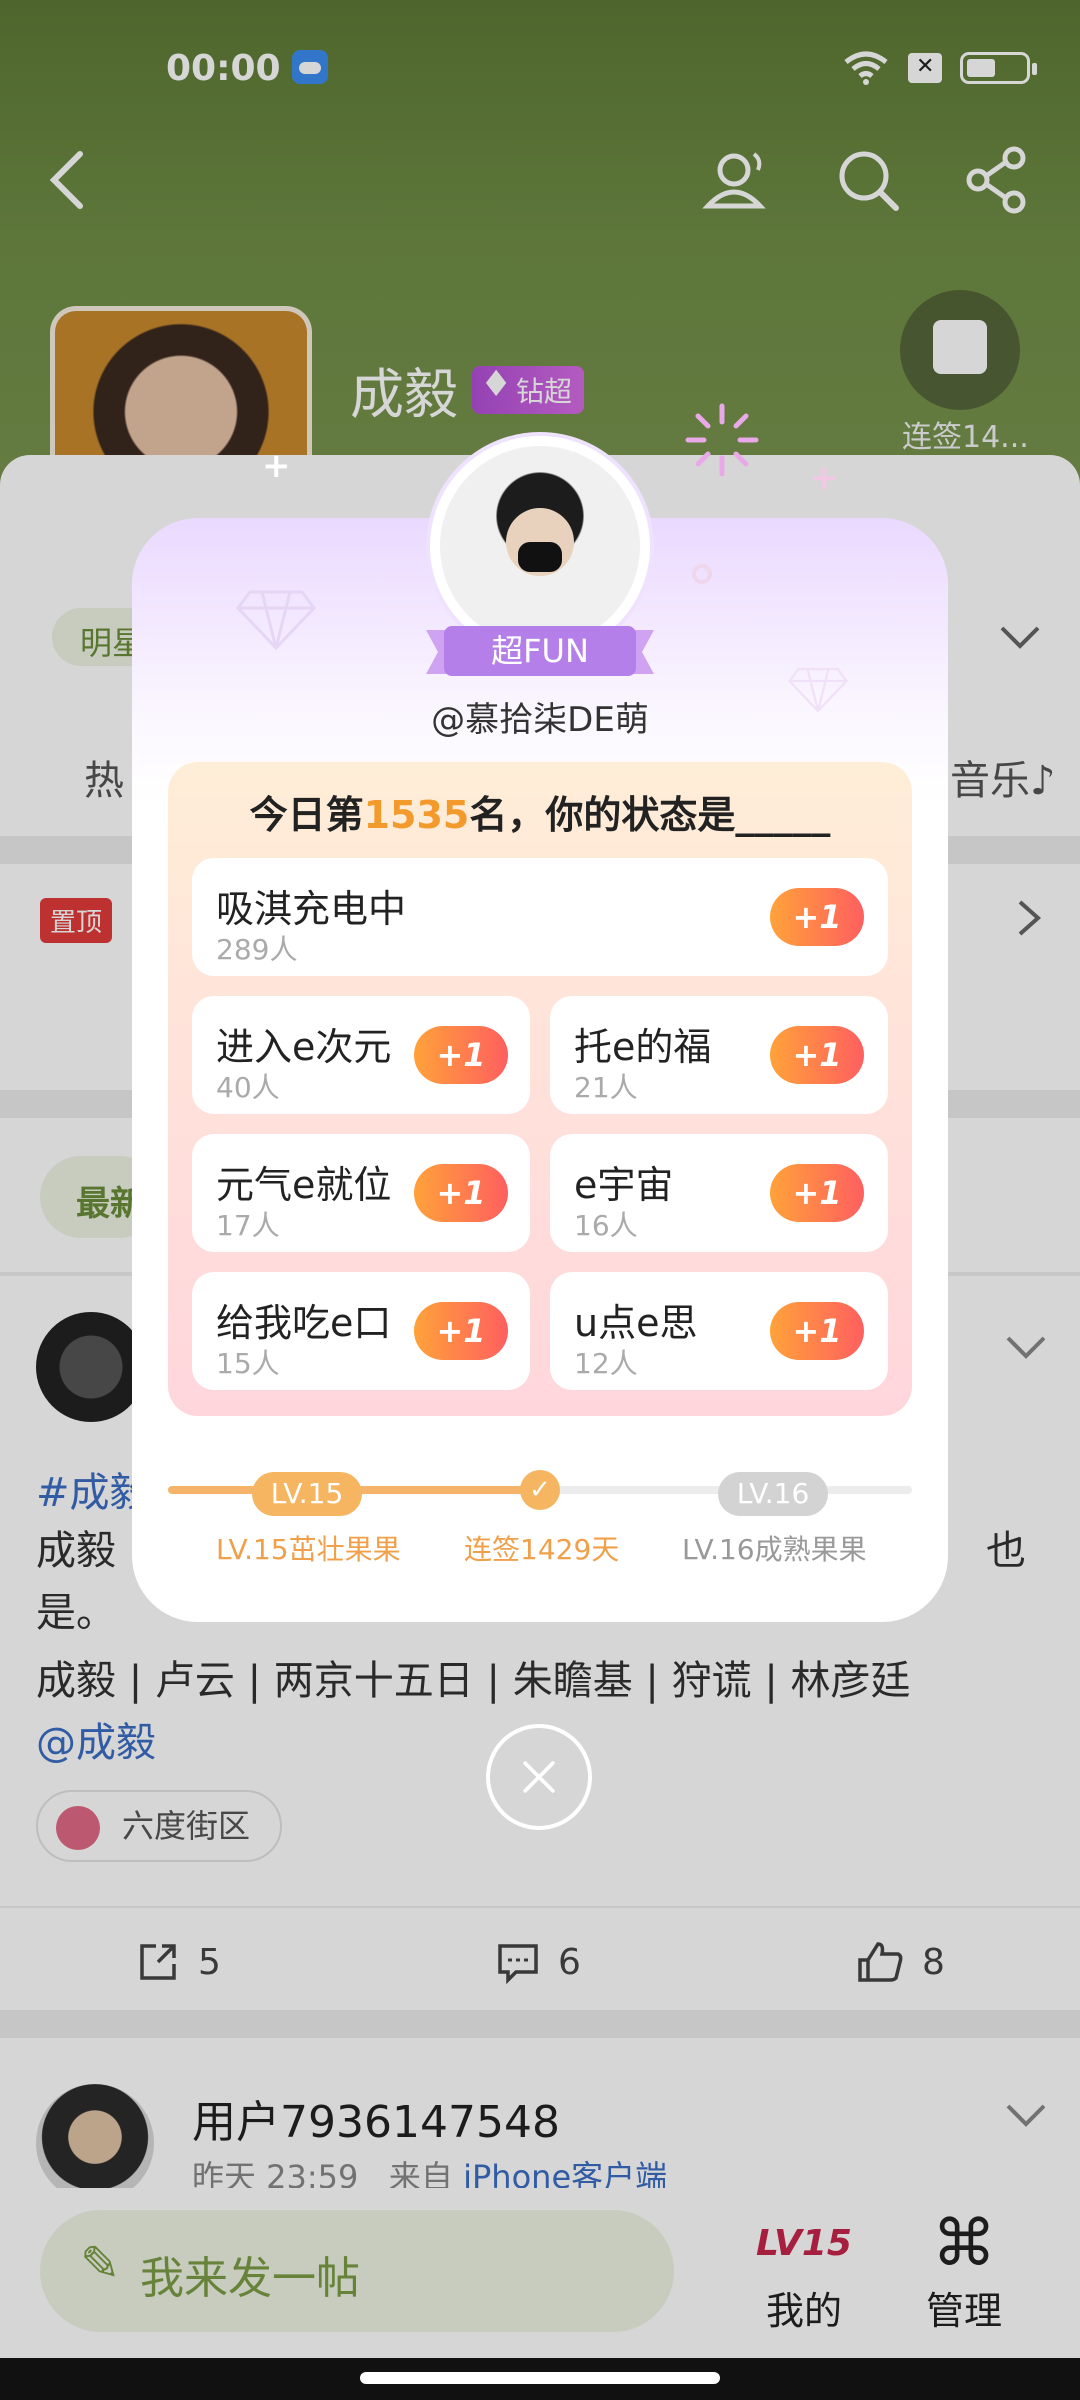 This screenshot has height=2400, width=1080. What do you see at coordinates (276, 620) in the screenshot?
I see `diamond-deco-icon` at bounding box center [276, 620].